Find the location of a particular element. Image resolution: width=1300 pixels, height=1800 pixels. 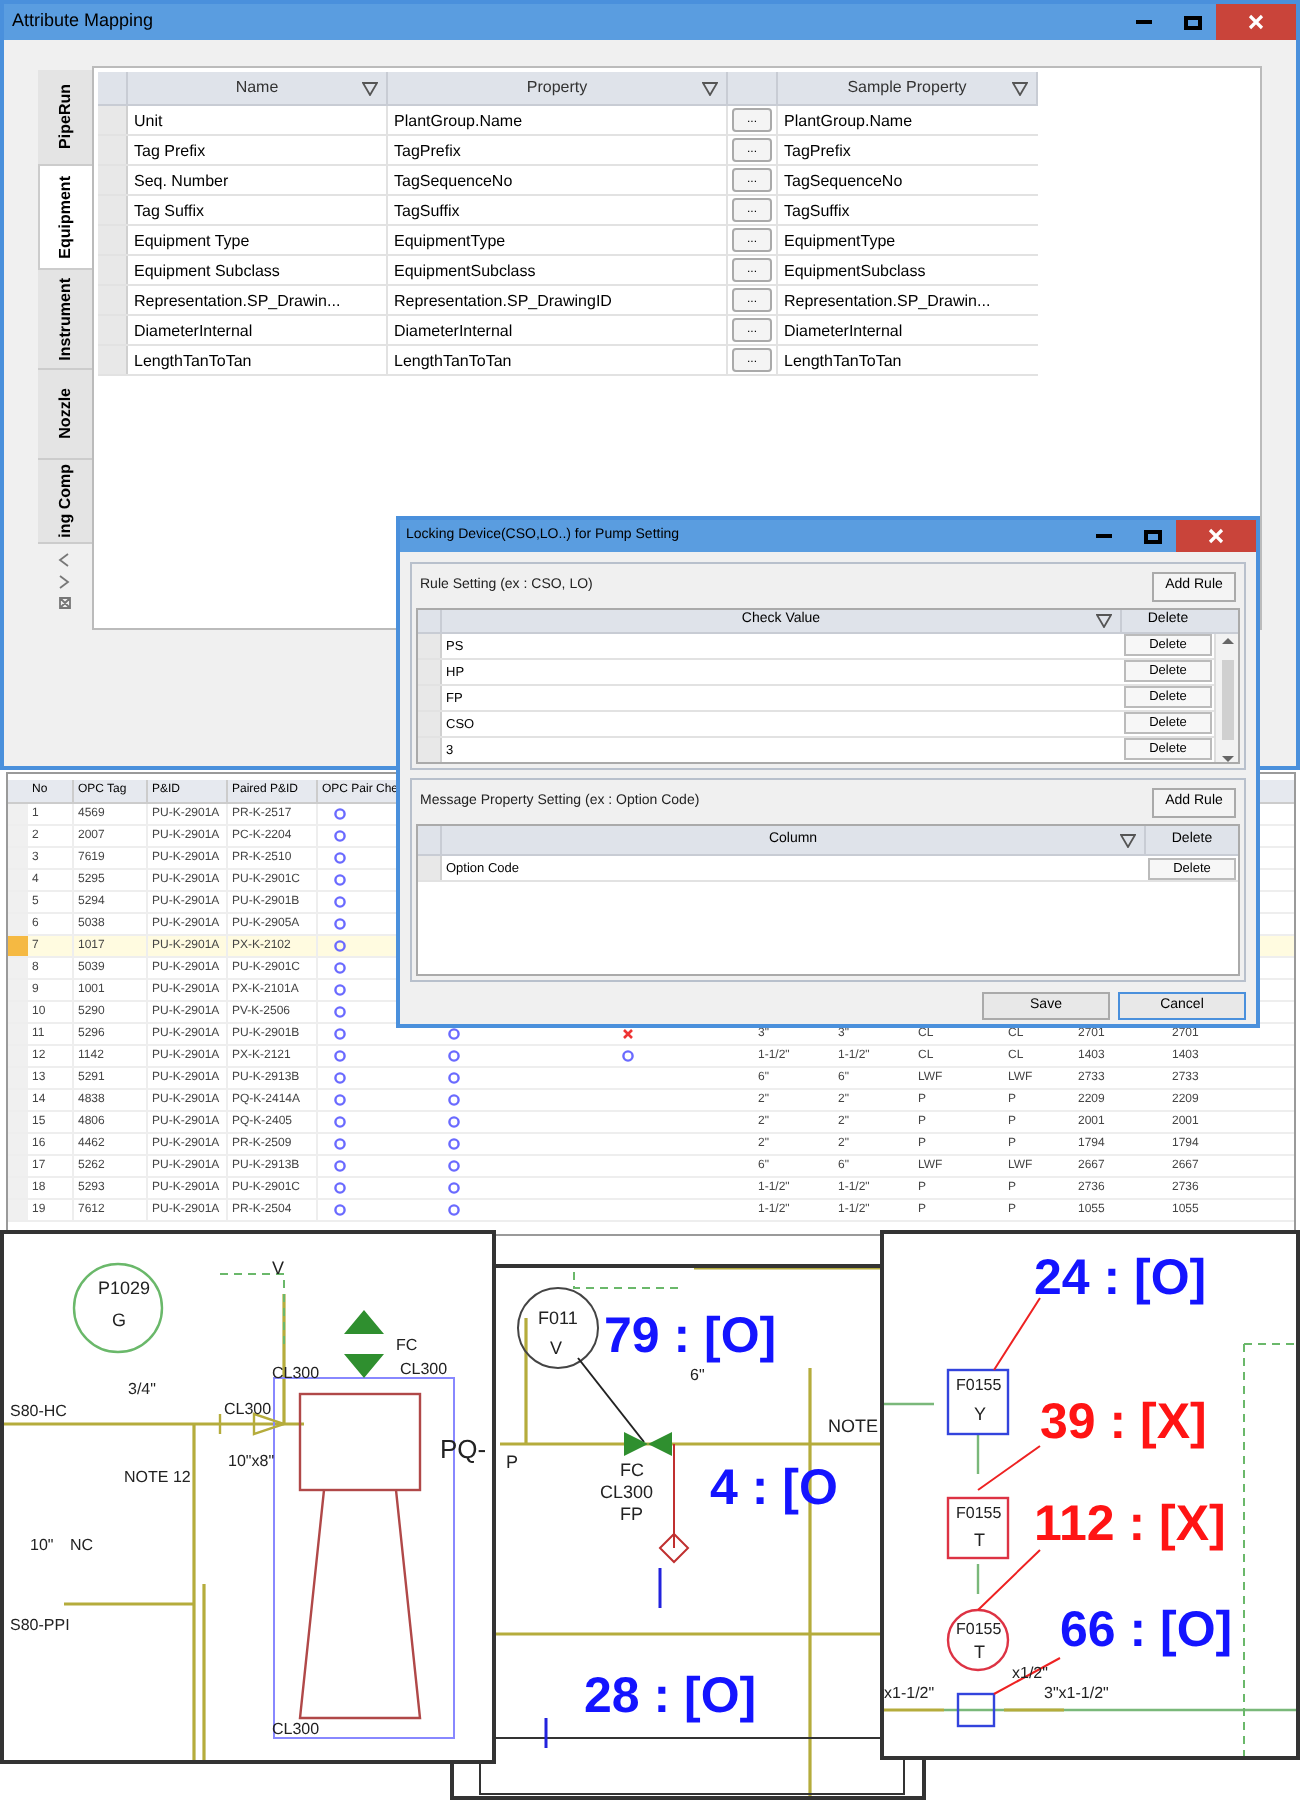

drawing-label: P is located at coordinates (512, 1462).